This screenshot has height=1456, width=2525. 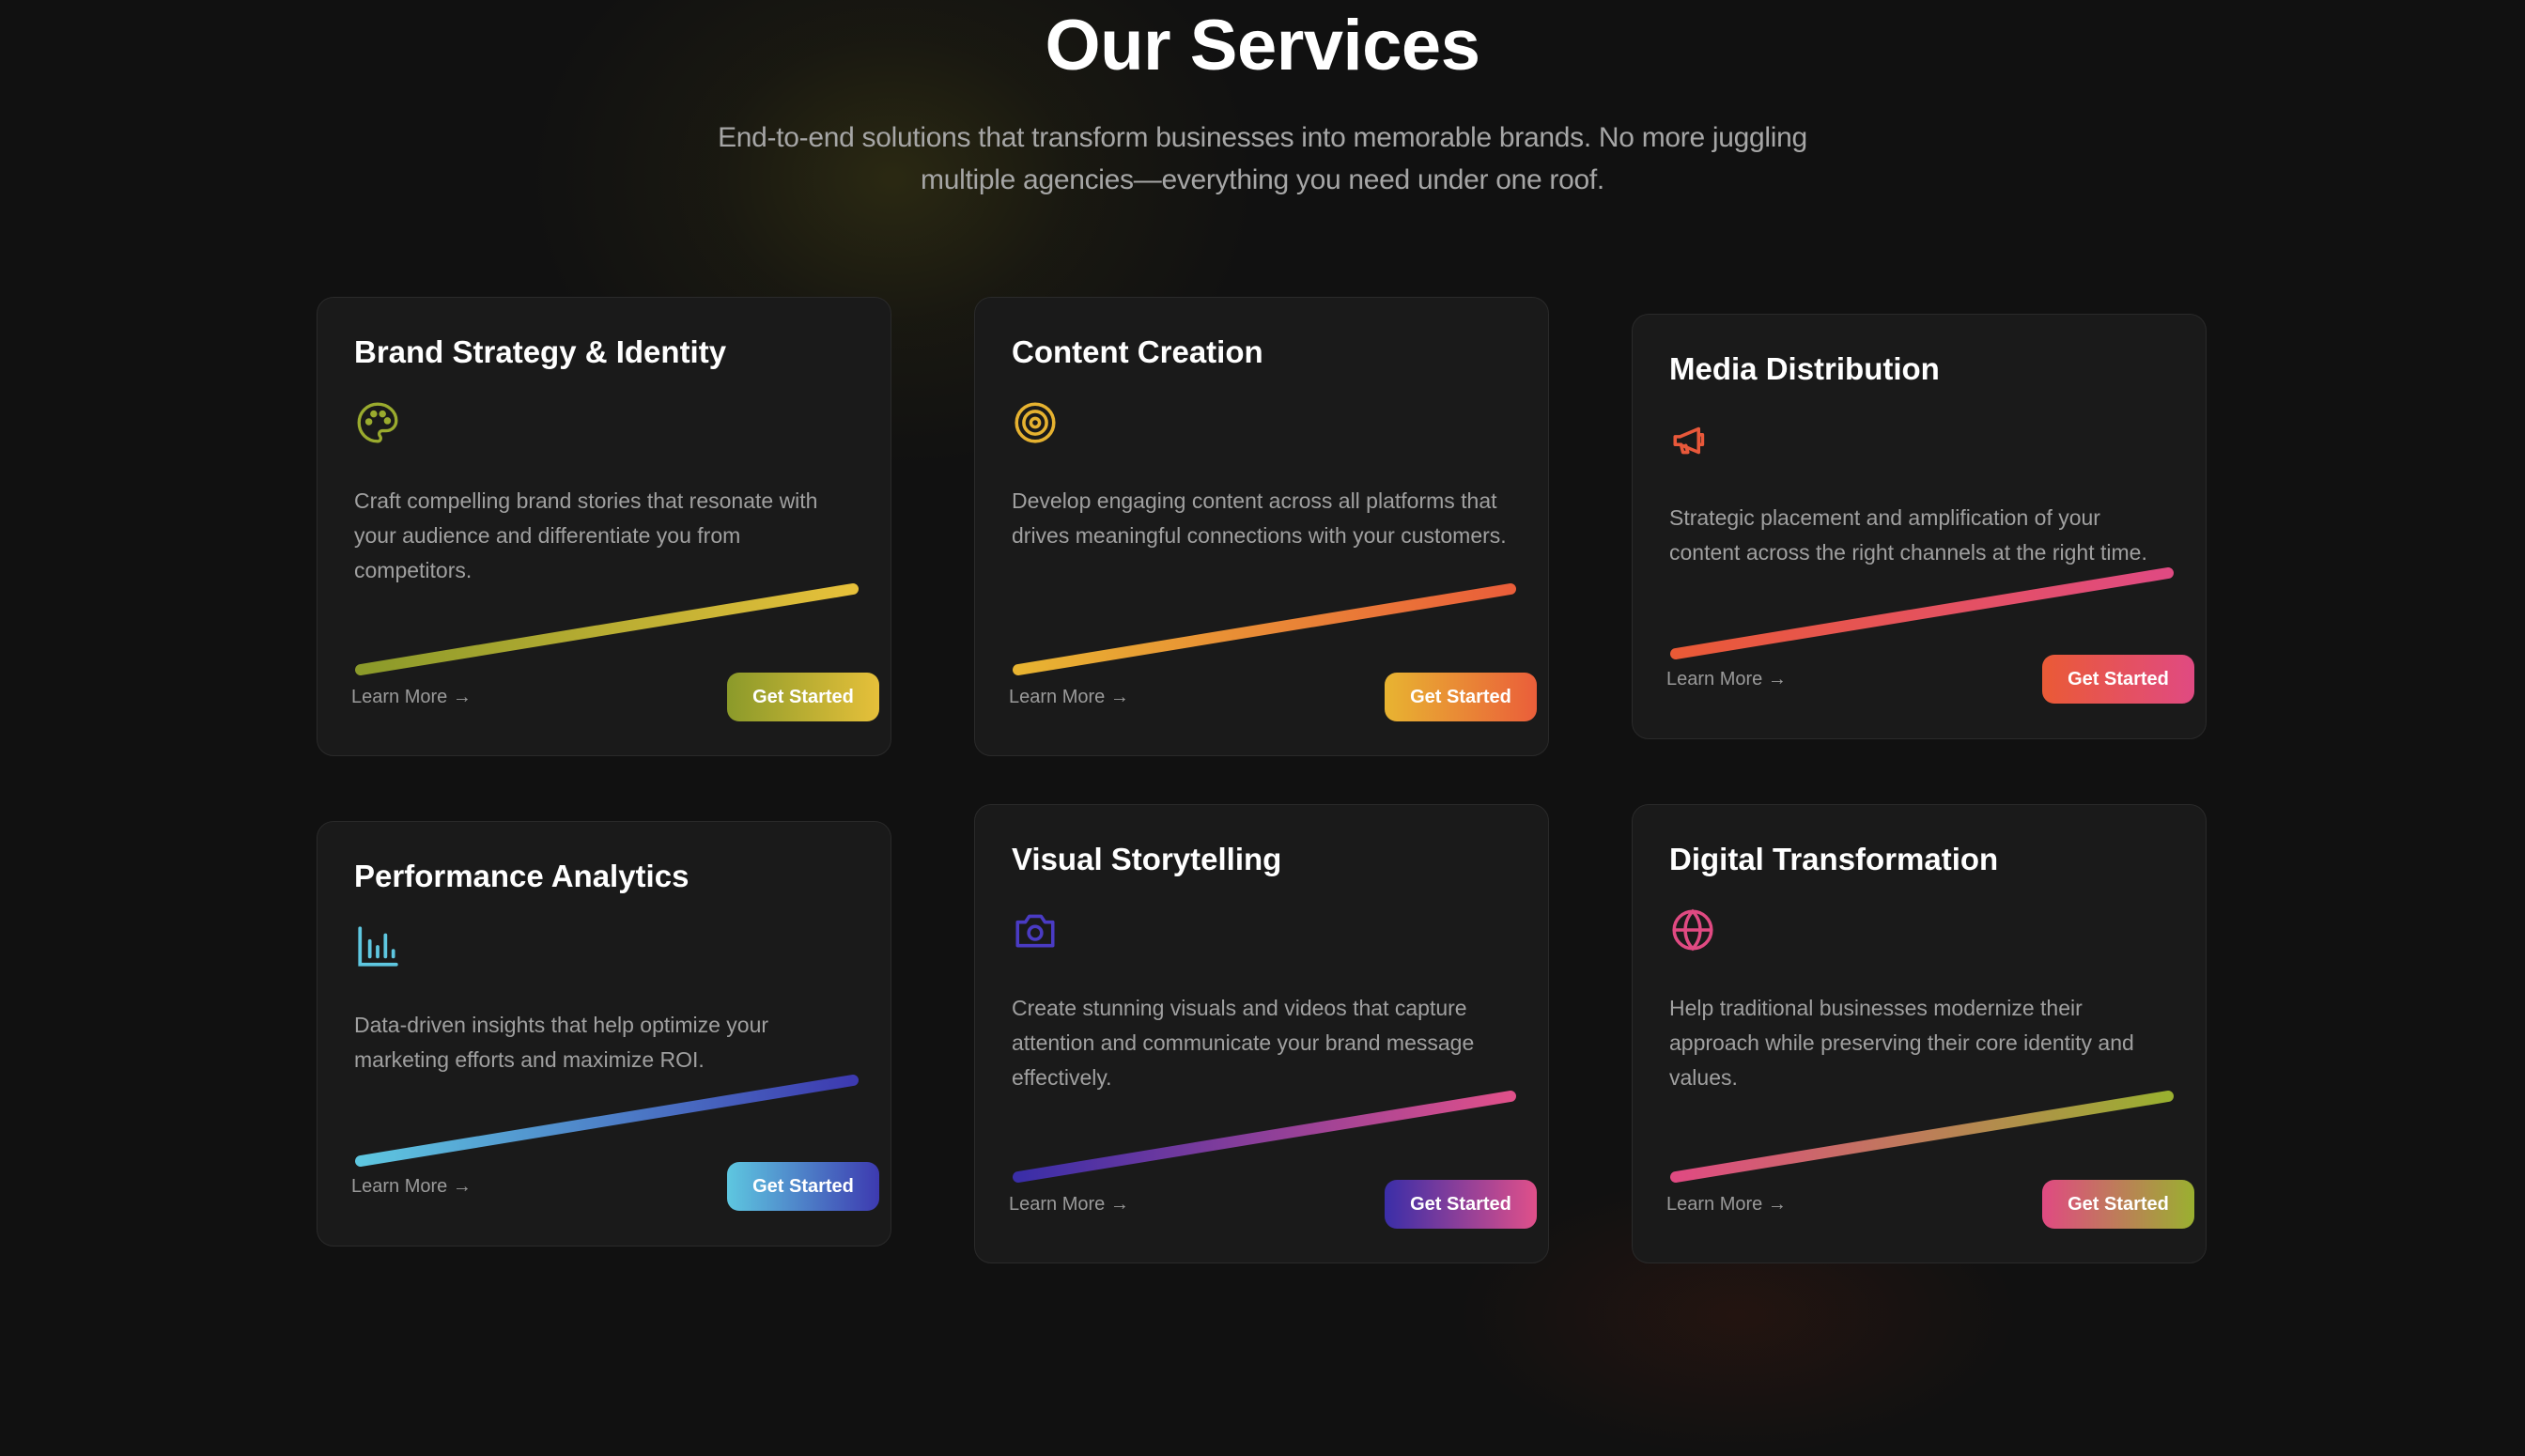 I want to click on palette-icon, so click(x=377, y=422).